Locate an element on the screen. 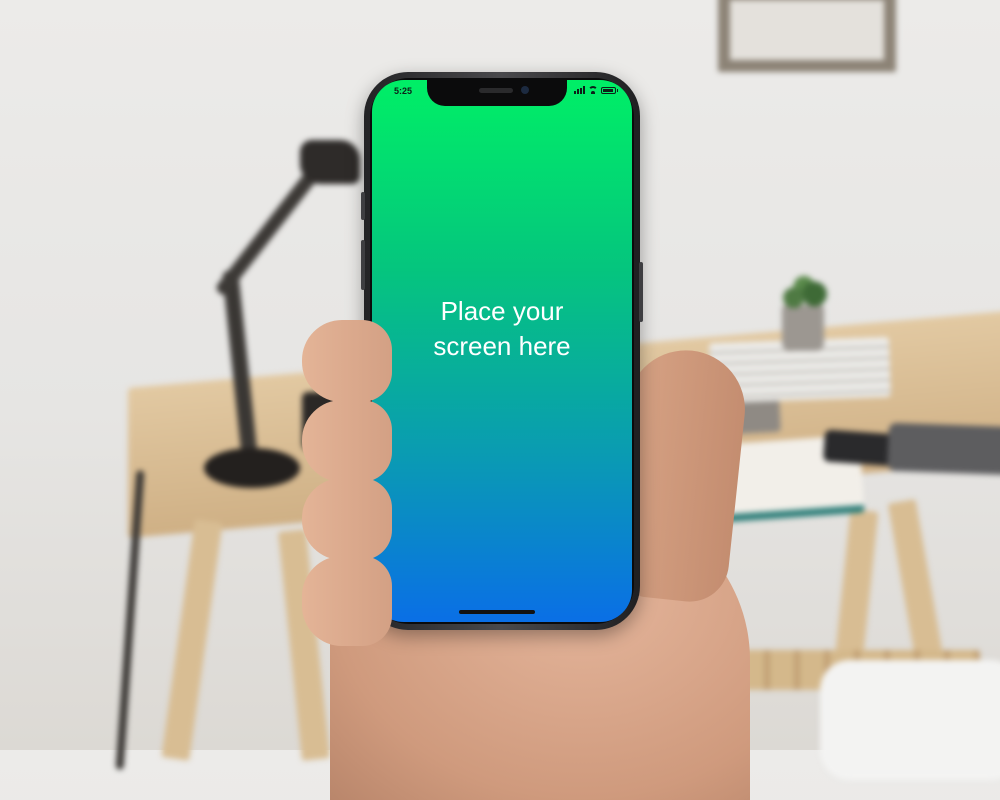  earpiece-speaker is located at coordinates (496, 90).